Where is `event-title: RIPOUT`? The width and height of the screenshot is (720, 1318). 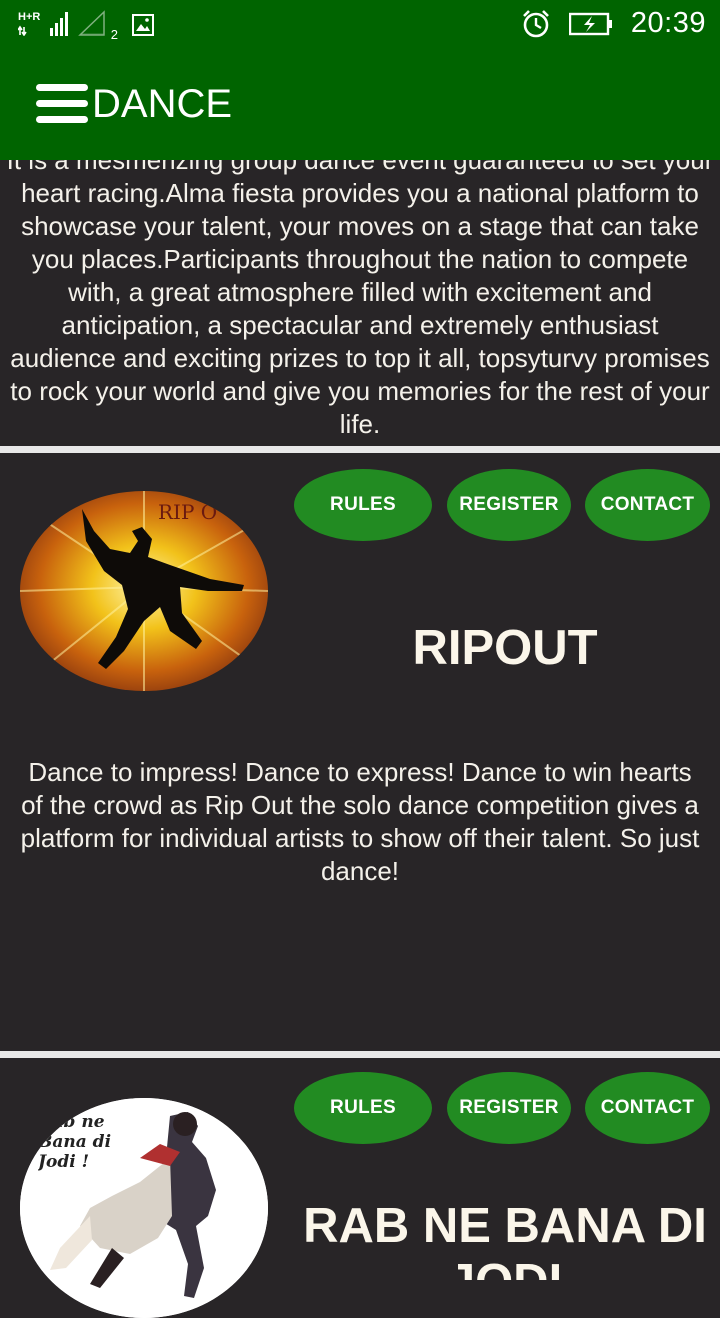 event-title: RIPOUT is located at coordinates (505, 648).